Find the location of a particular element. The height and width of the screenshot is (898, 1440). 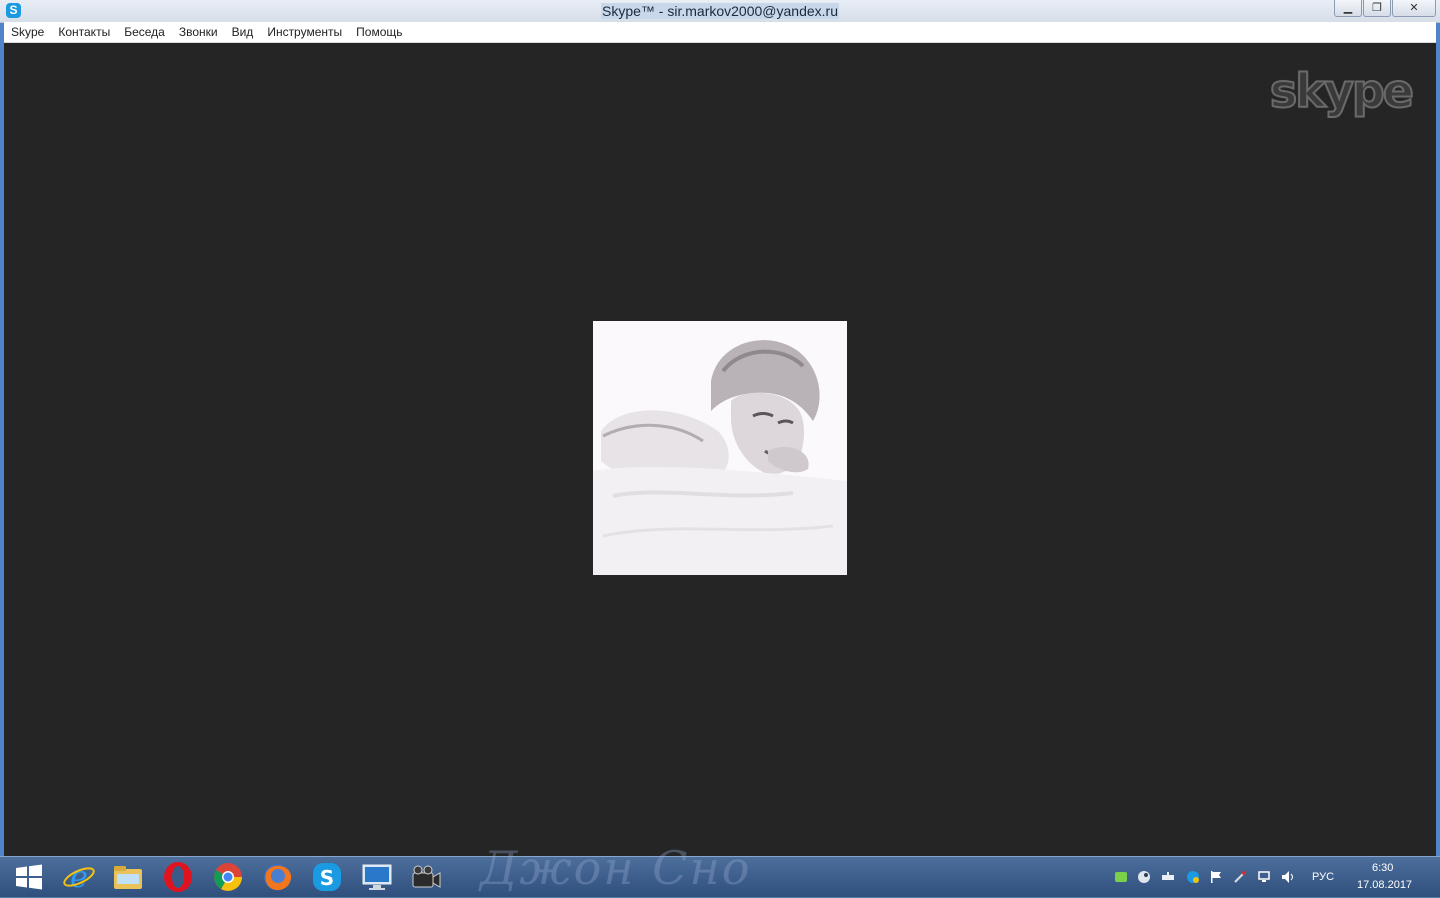

chrome-icon is located at coordinates (228, 877).